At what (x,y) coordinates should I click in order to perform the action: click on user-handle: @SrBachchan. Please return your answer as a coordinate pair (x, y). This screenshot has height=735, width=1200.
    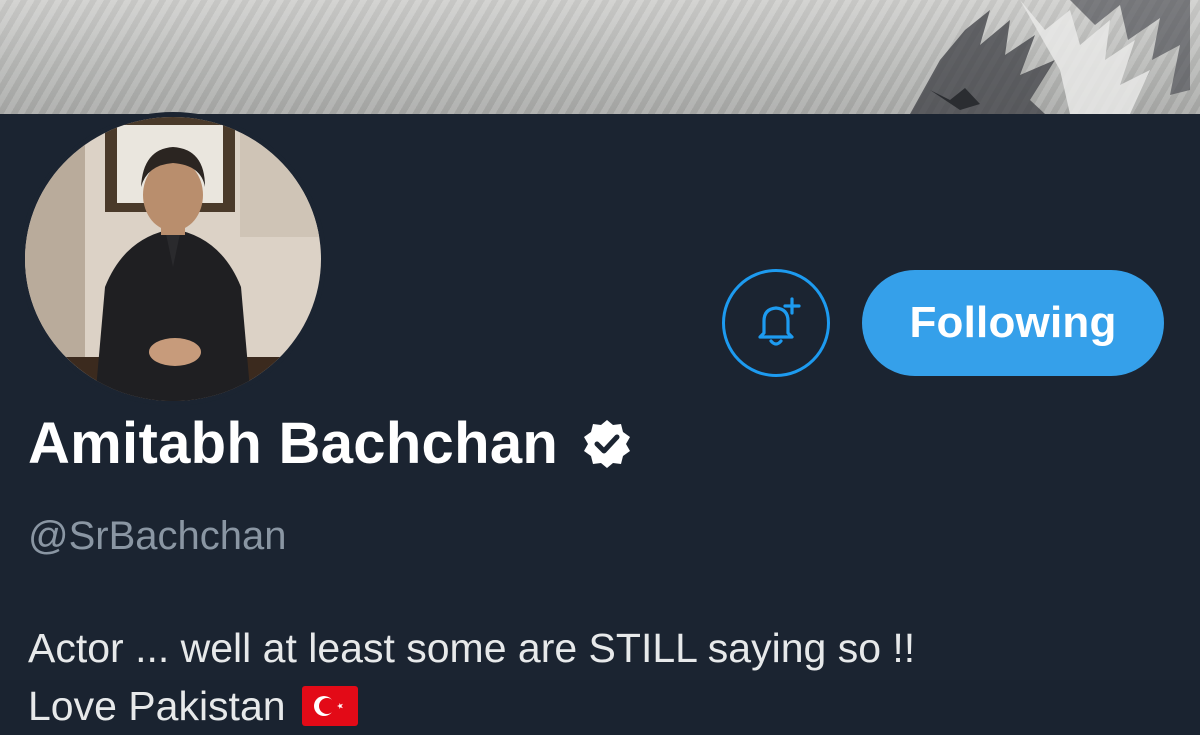
    Looking at the image, I should click on (157, 536).